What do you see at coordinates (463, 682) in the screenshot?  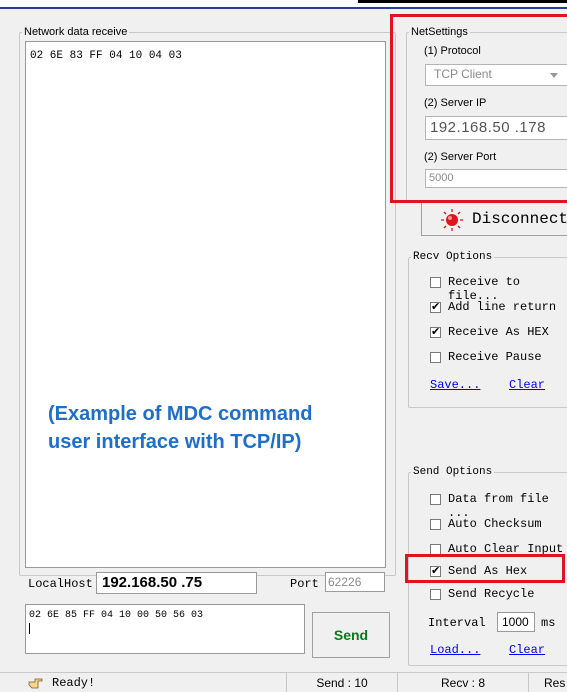 I see `status-recv-count: Recv : 8` at bounding box center [463, 682].